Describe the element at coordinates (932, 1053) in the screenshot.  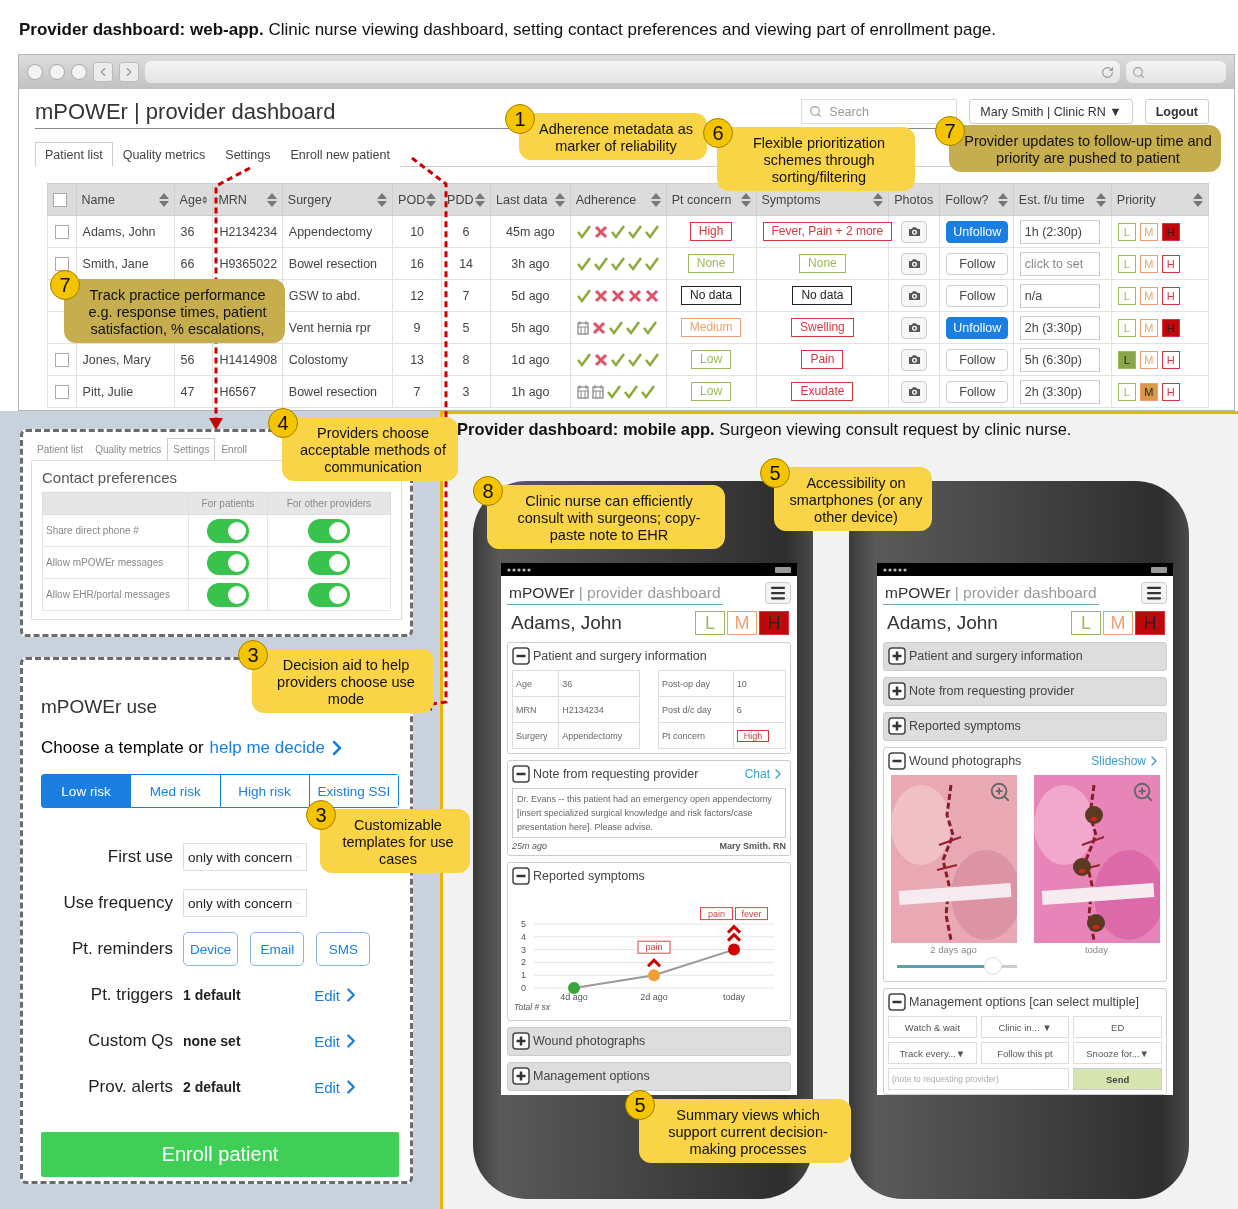
I see `option-button: Track every...▼` at that location.